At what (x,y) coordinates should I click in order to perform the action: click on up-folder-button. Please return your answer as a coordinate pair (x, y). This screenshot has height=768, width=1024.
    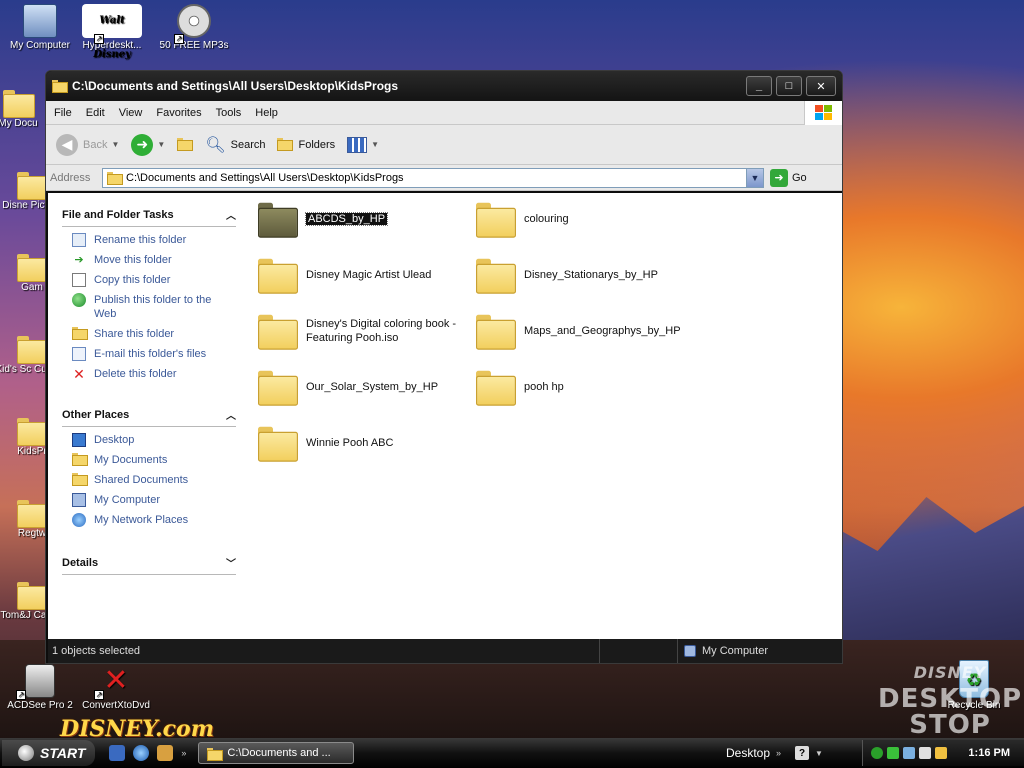
    Looking at the image, I should click on (185, 144).